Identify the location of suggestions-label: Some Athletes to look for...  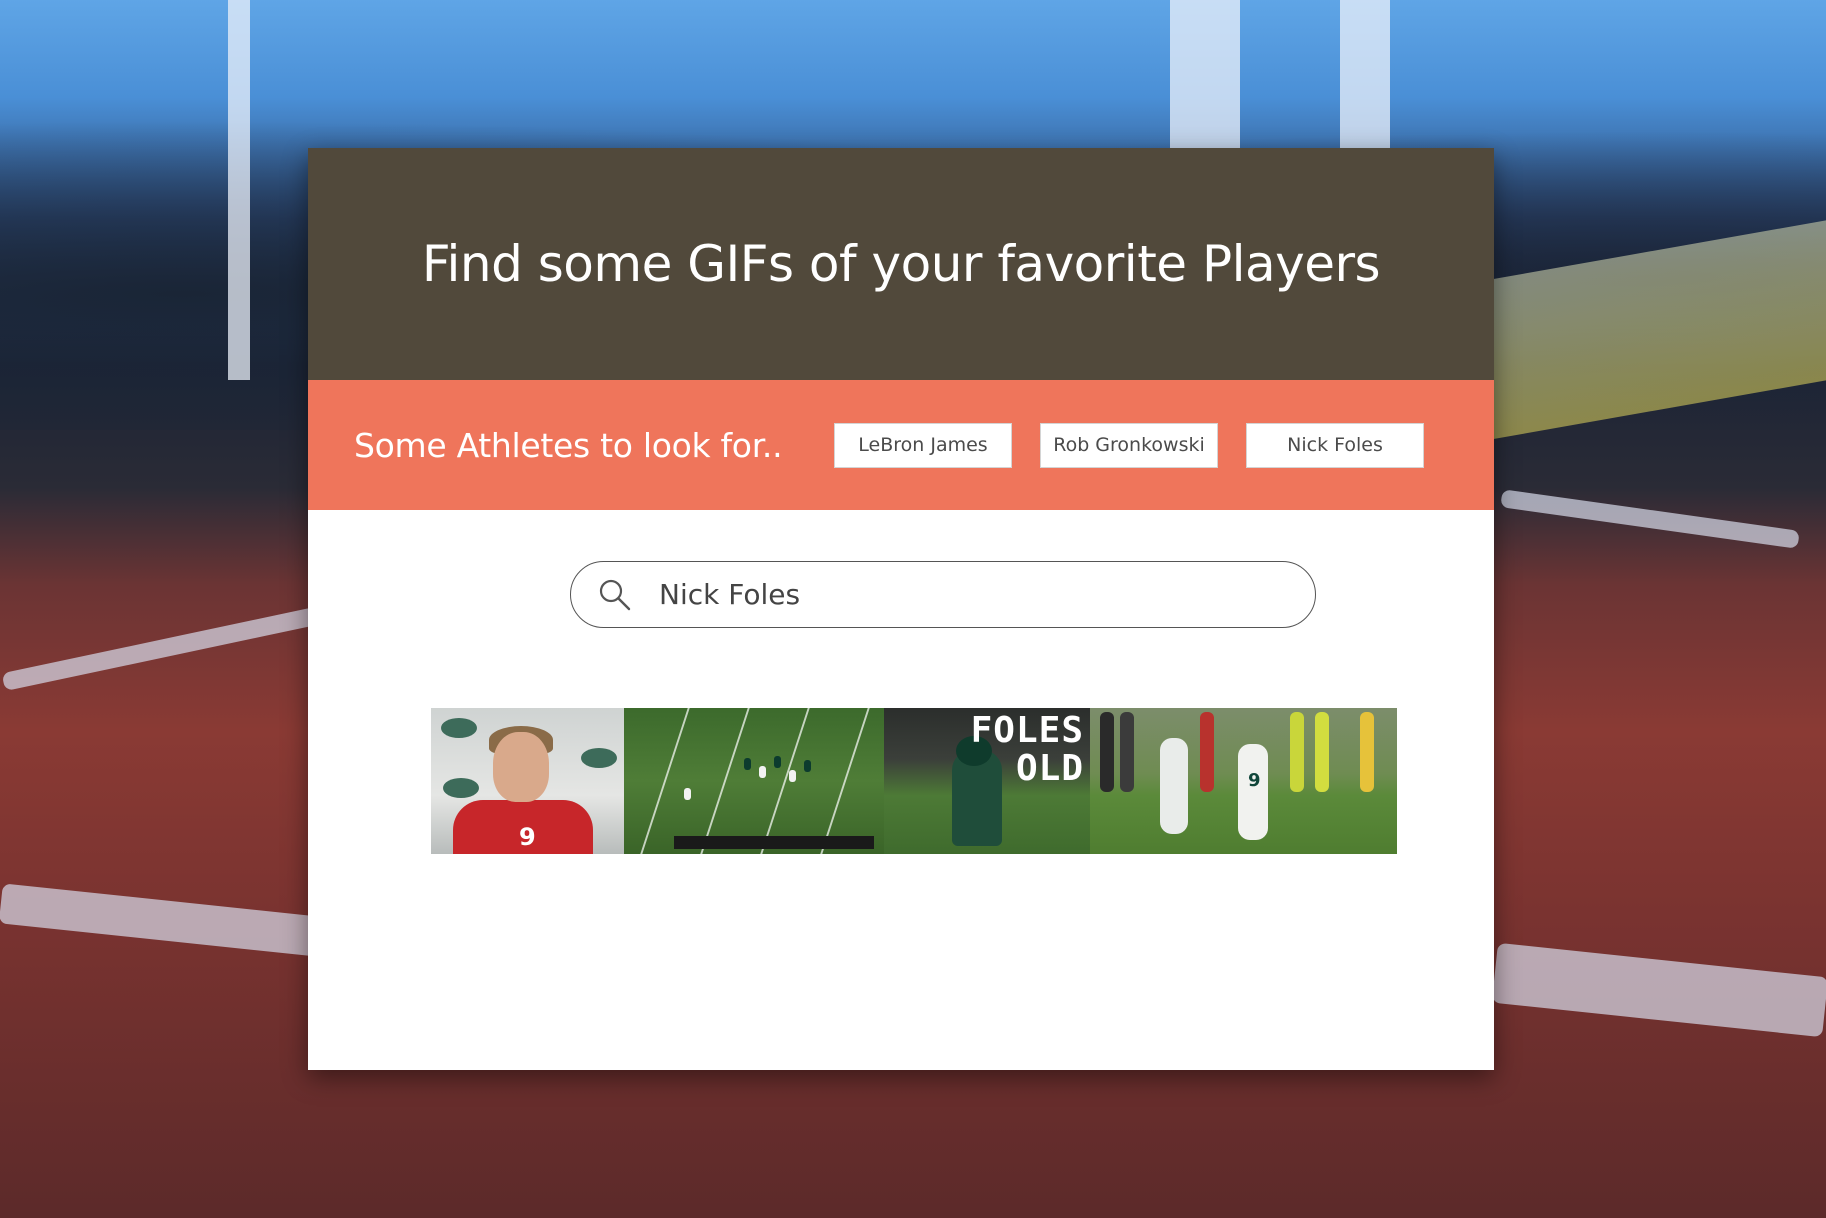
(568, 445).